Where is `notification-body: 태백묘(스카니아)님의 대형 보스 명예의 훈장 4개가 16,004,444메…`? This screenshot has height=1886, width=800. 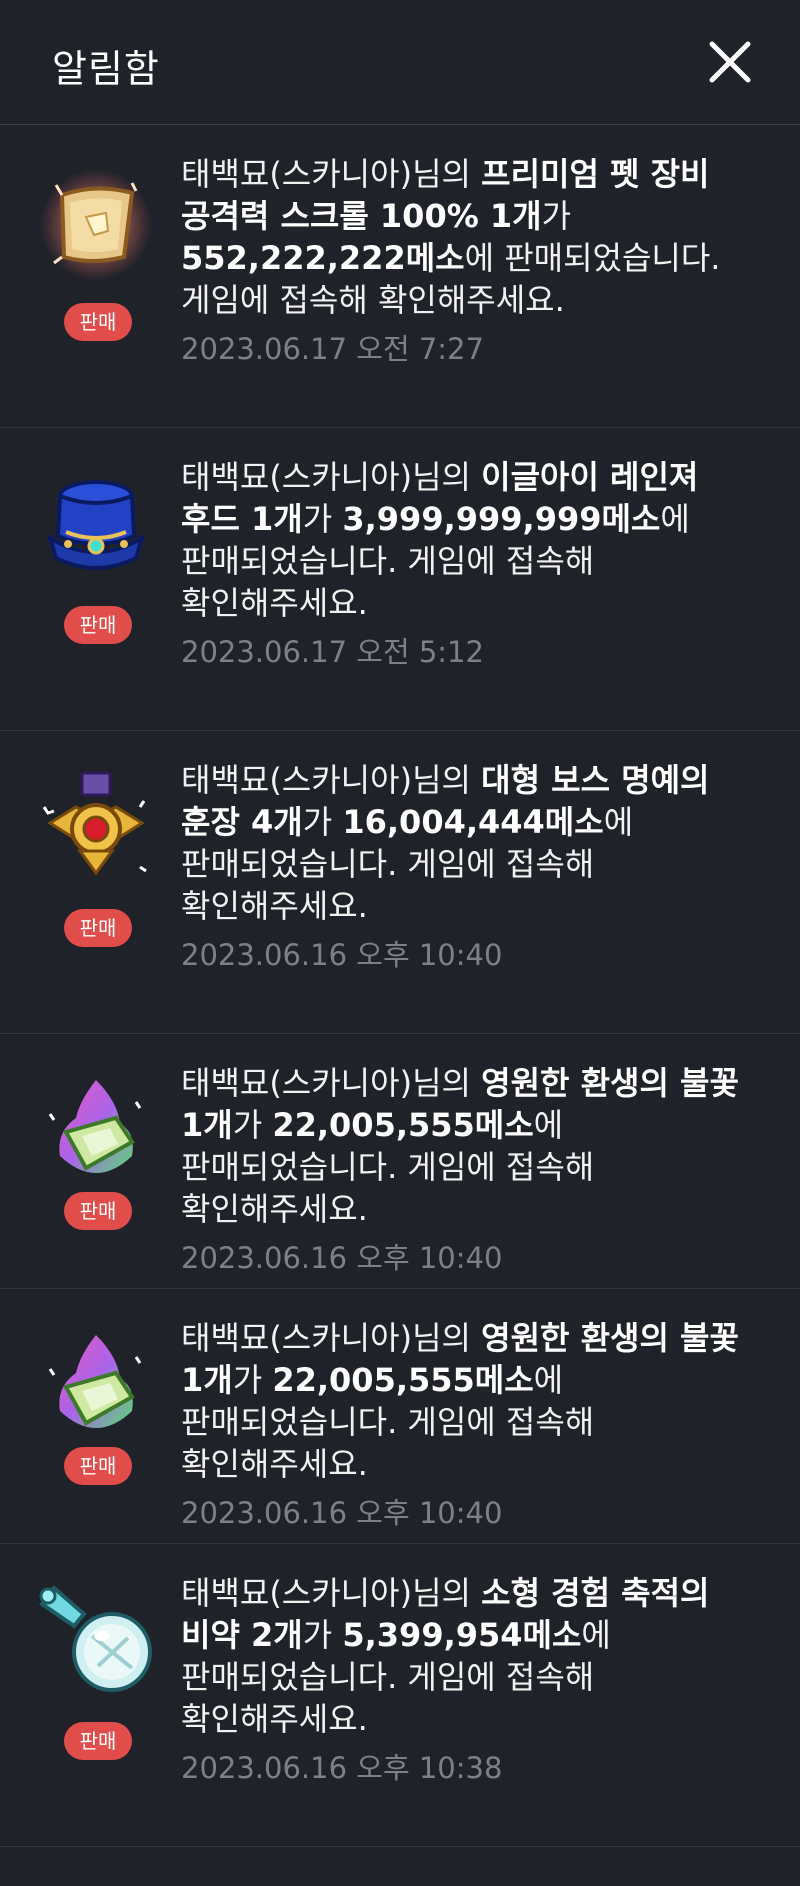
notification-body: 태백묘(스카니아)님의 대형 보스 명예의 훈장 4개가 16,004,444메… is located at coordinates (472, 867).